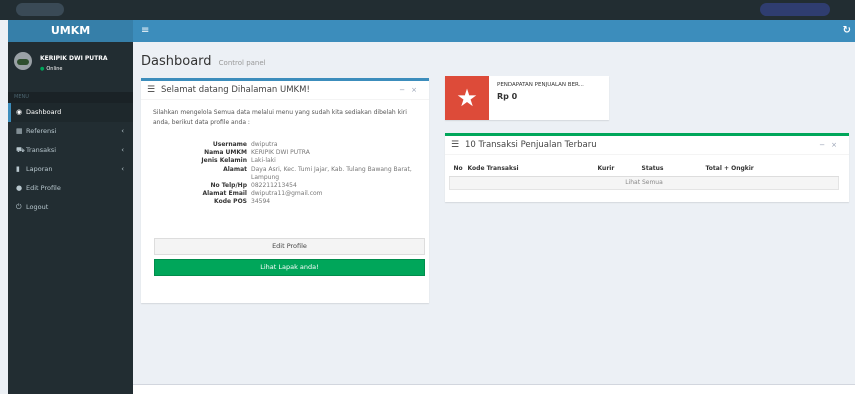 The image size is (855, 394). I want to click on profile-value: dwiputra, so click(264, 144).